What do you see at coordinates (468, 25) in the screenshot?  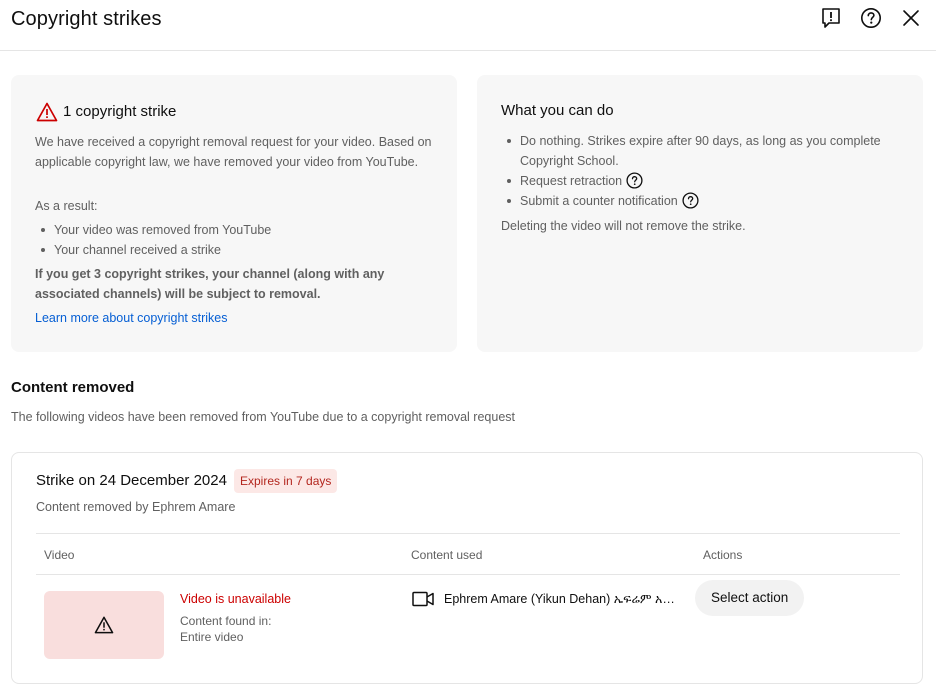 I see `dialog-header: Copyright strikes` at bounding box center [468, 25].